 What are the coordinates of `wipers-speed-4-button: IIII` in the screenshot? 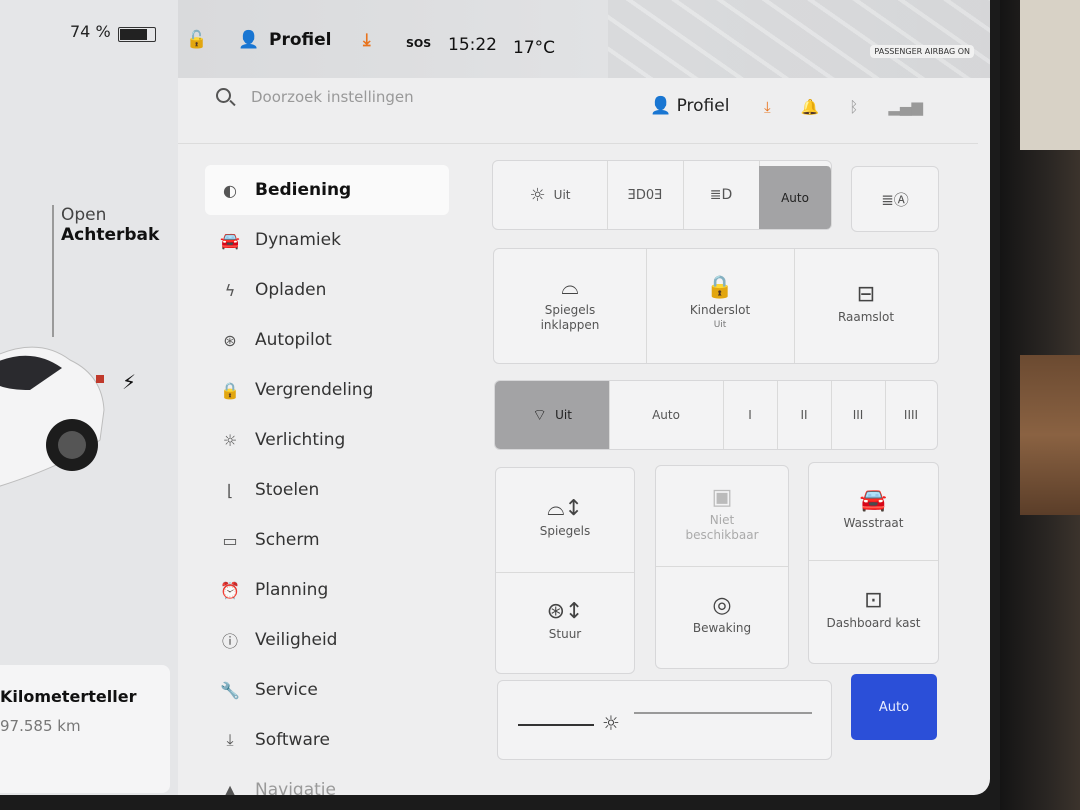 It's located at (911, 415).